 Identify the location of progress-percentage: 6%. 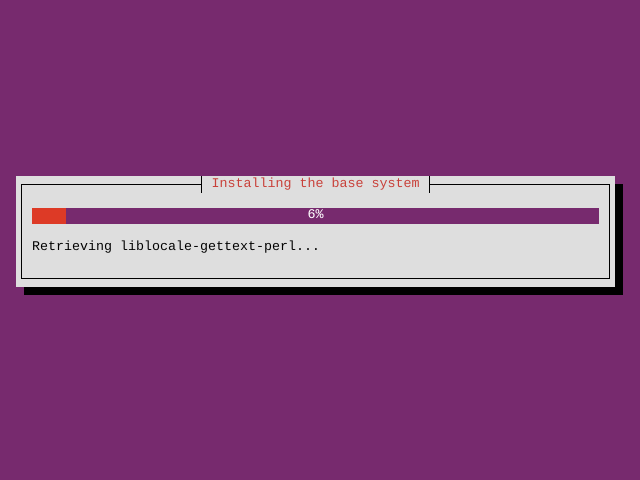
(315, 216).